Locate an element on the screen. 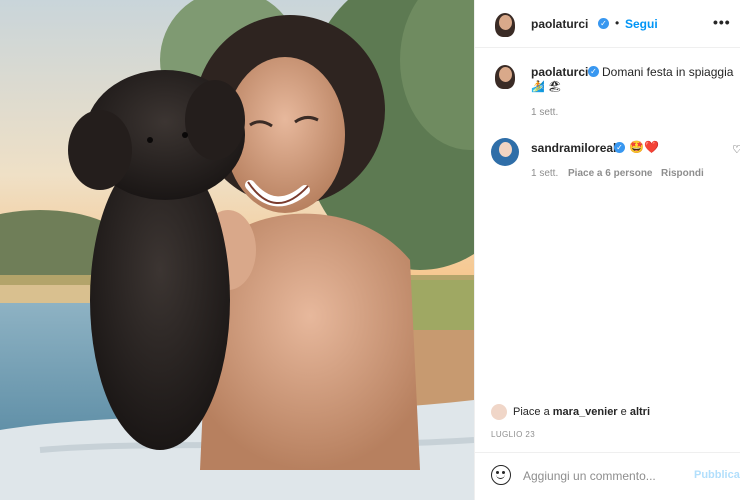  caption-username: paolaturci is located at coordinates (559, 72).